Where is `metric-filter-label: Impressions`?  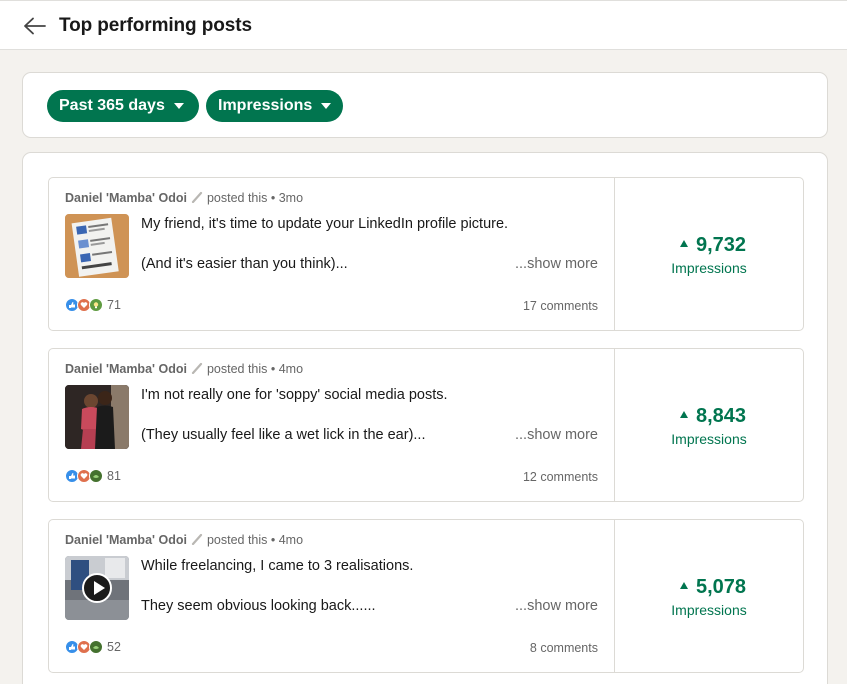 metric-filter-label: Impressions is located at coordinates (265, 105).